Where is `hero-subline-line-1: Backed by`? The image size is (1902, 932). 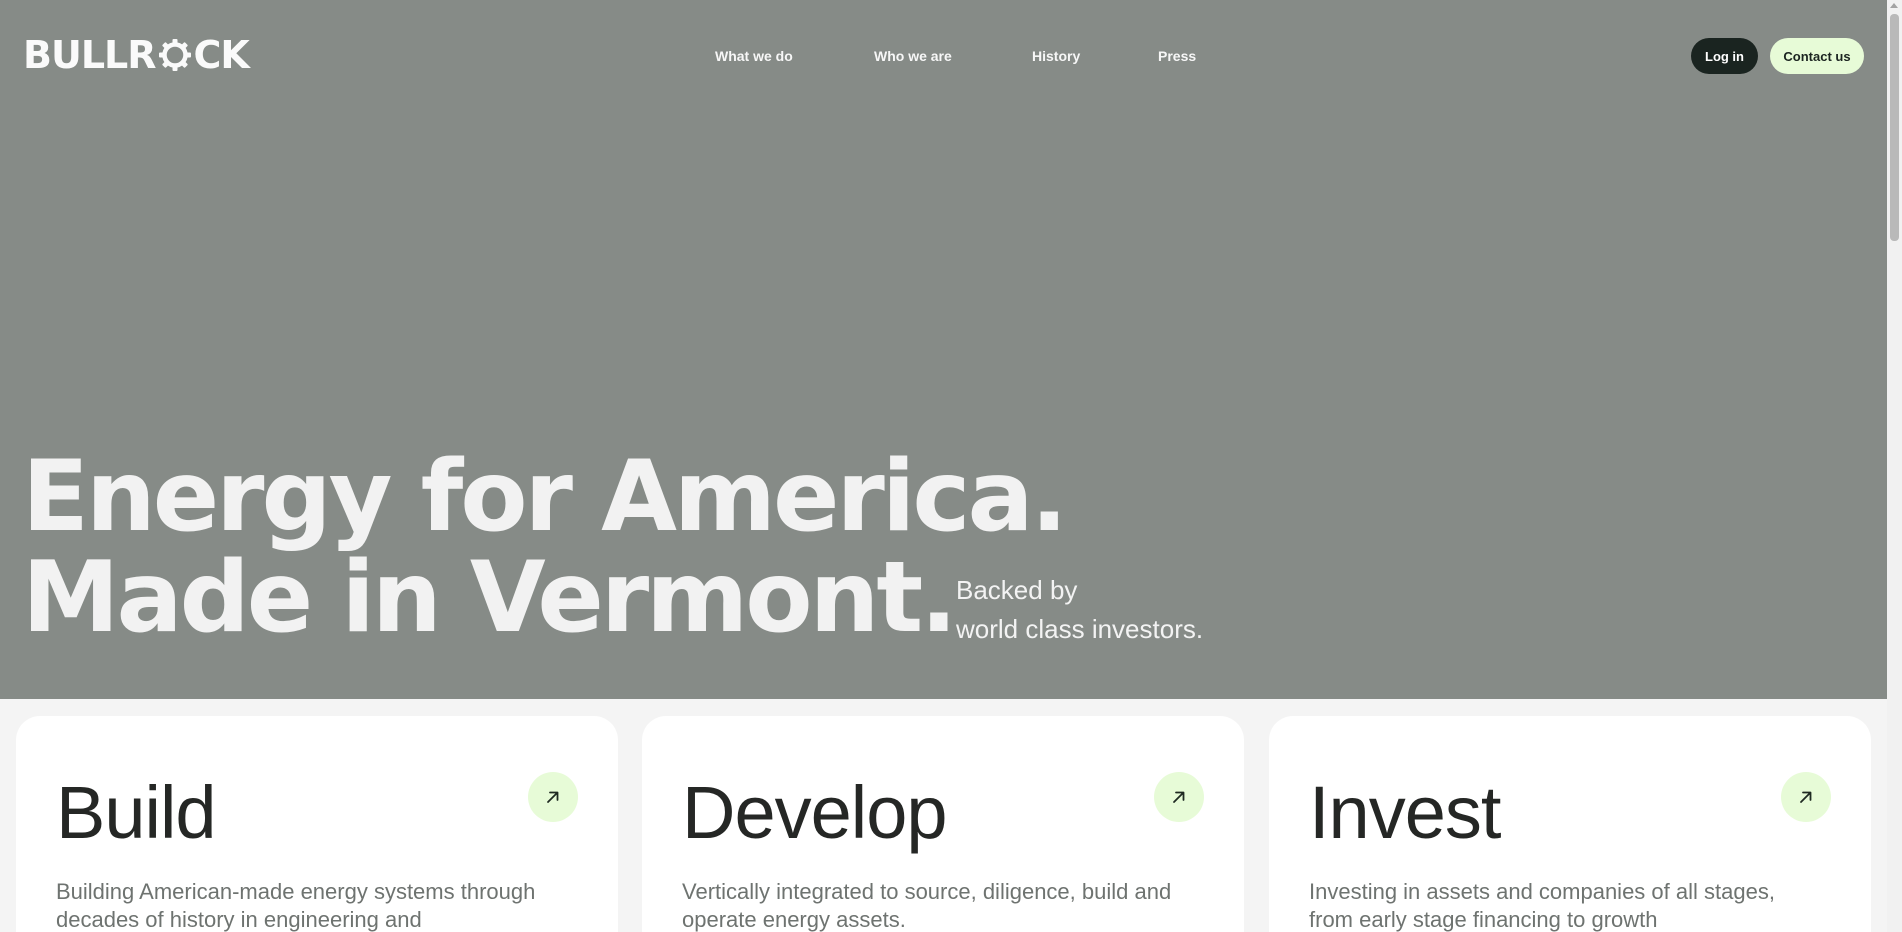 hero-subline-line-1: Backed by is located at coordinates (1017, 590).